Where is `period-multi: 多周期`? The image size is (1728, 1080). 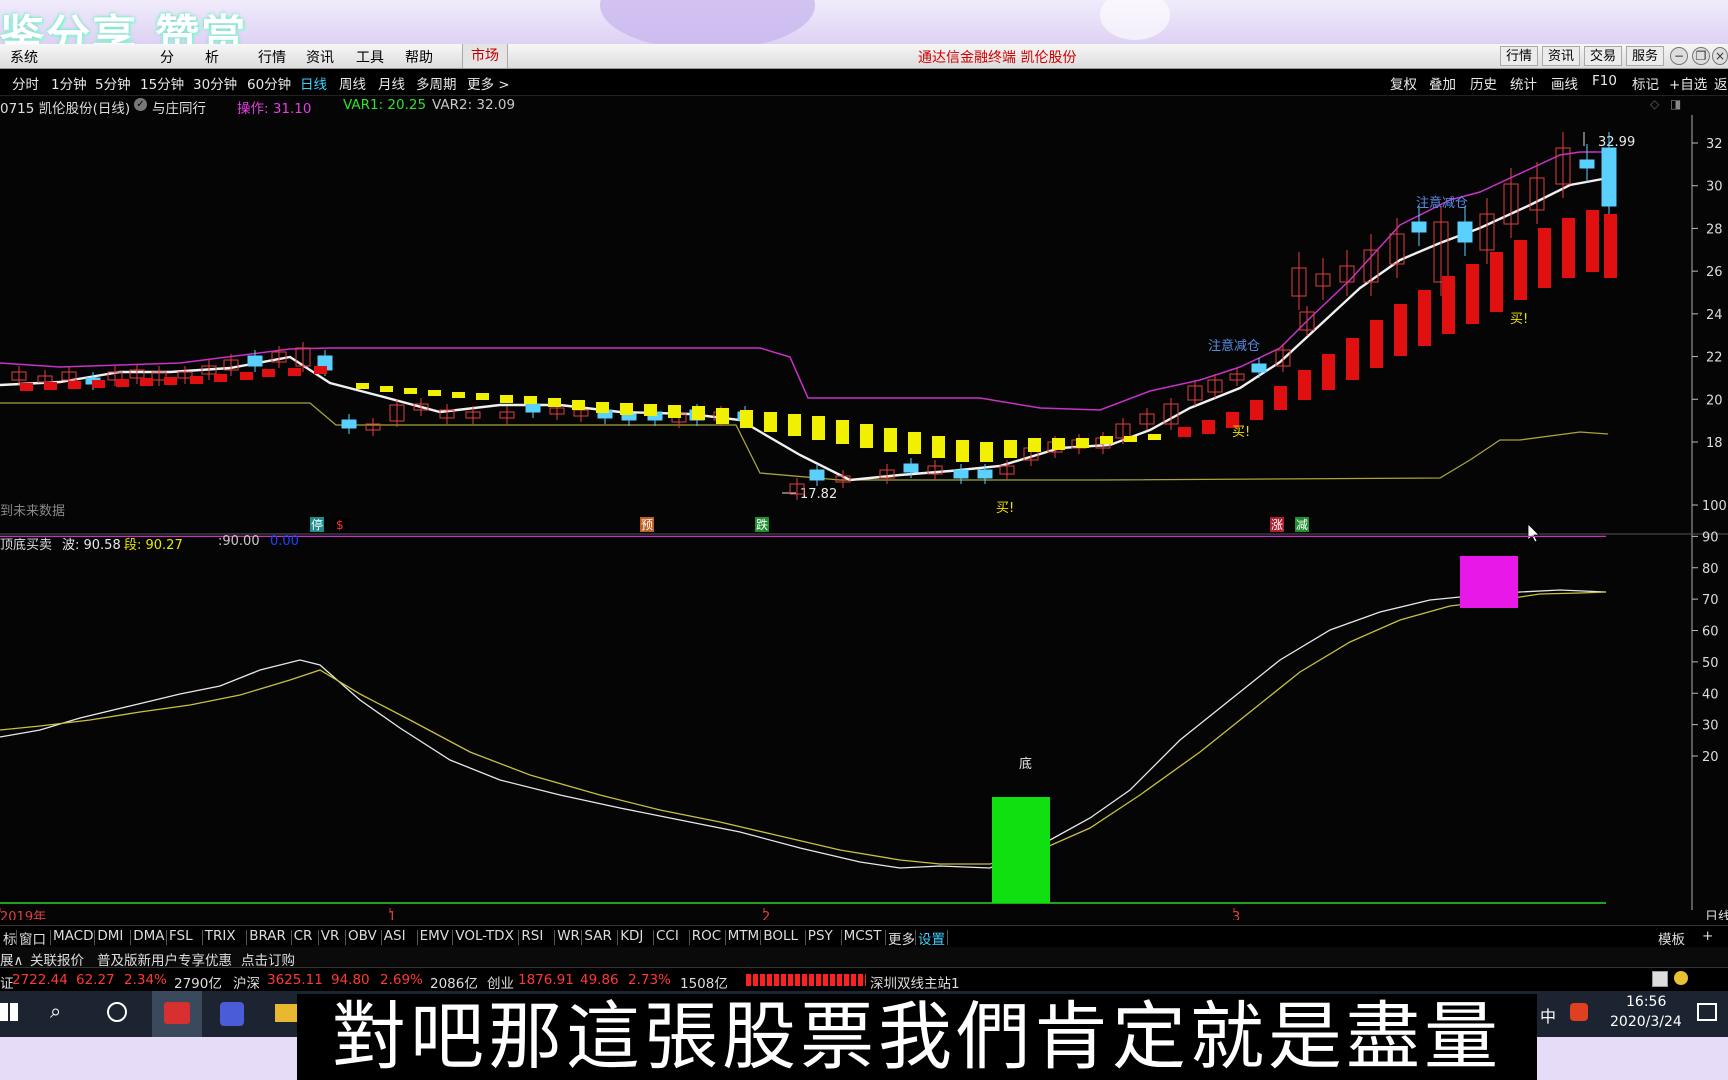 period-multi: 多周期 is located at coordinates (436, 83).